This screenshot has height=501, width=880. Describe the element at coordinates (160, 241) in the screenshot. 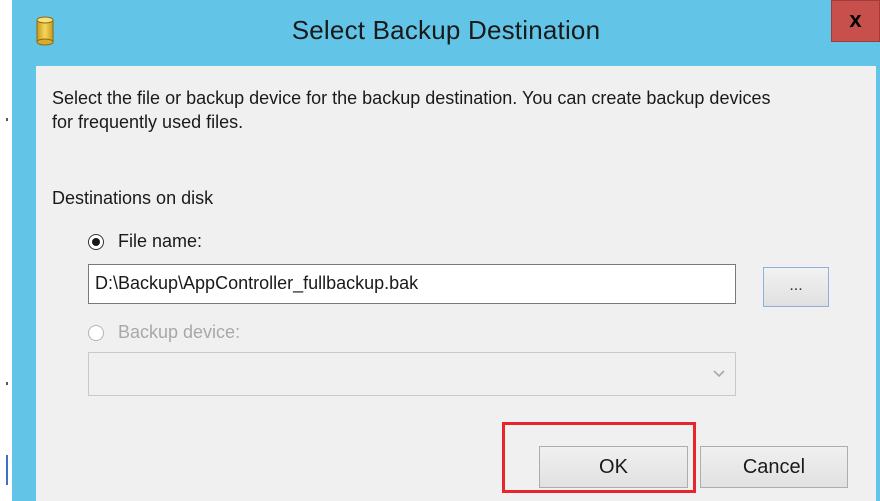

I see `file-name-label: File name:` at that location.